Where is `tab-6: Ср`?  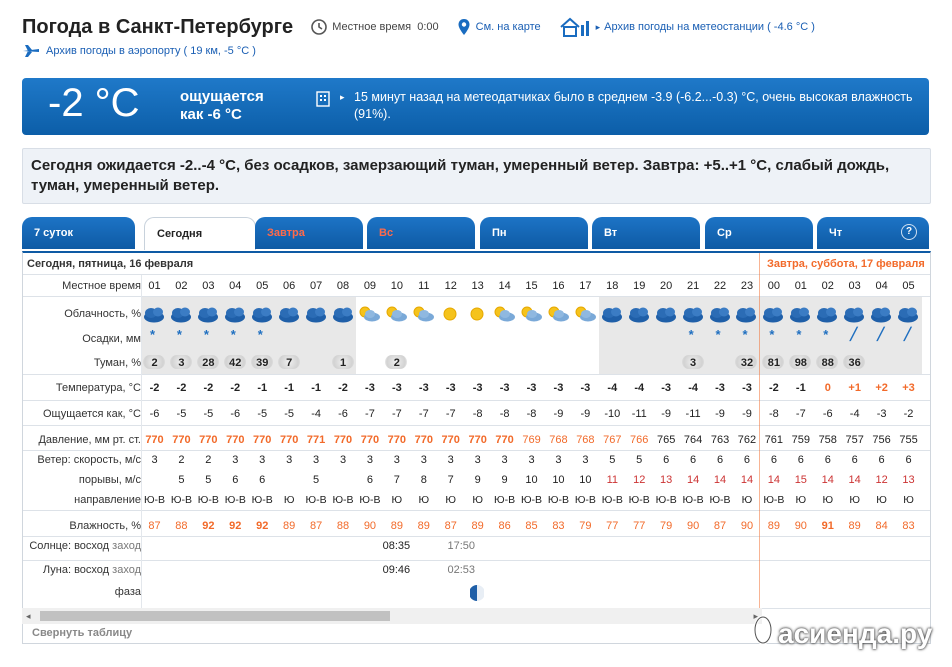 tab-6: Ср is located at coordinates (759, 233).